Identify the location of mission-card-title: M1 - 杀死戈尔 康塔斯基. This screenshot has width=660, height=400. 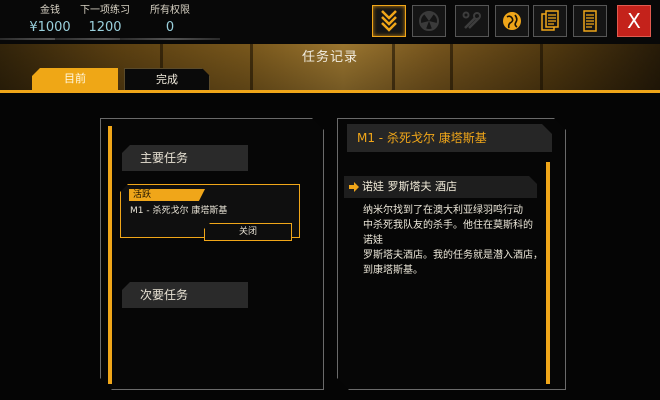
(179, 211).